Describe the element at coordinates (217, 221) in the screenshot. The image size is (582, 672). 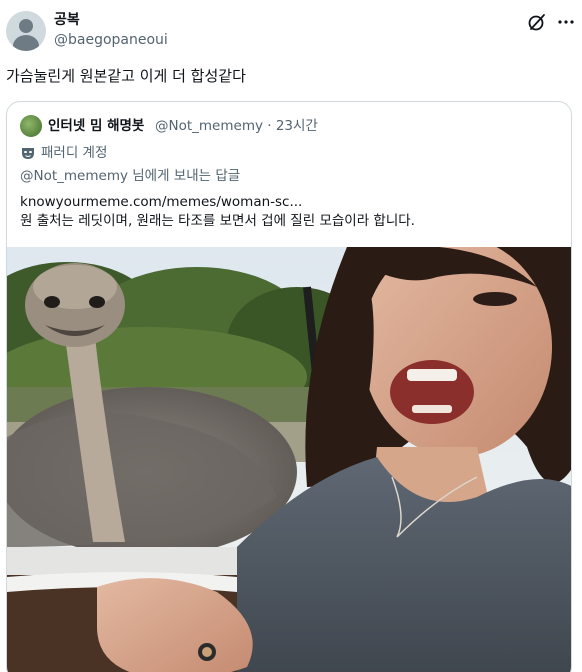
I see `quoted-body-text: 원 출처는 레딧이며, 원래는 타조를 보면서 겁에 질린 모습이라 합니다.` at that location.